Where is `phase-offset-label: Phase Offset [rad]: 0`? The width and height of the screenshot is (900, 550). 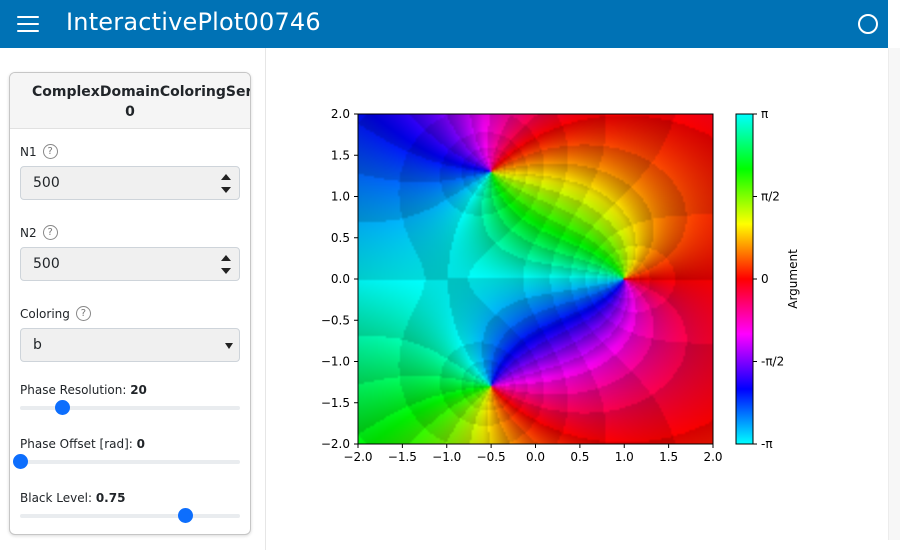 phase-offset-label: Phase Offset [rad]: 0 is located at coordinates (82, 444).